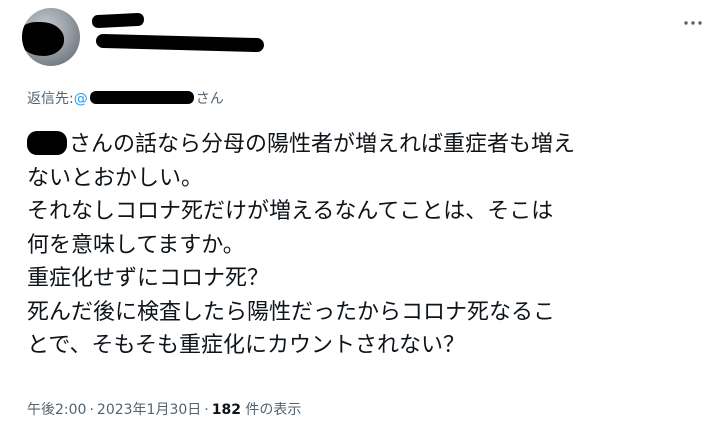 This screenshot has width=725, height=437. I want to click on more-options-button, so click(693, 23).